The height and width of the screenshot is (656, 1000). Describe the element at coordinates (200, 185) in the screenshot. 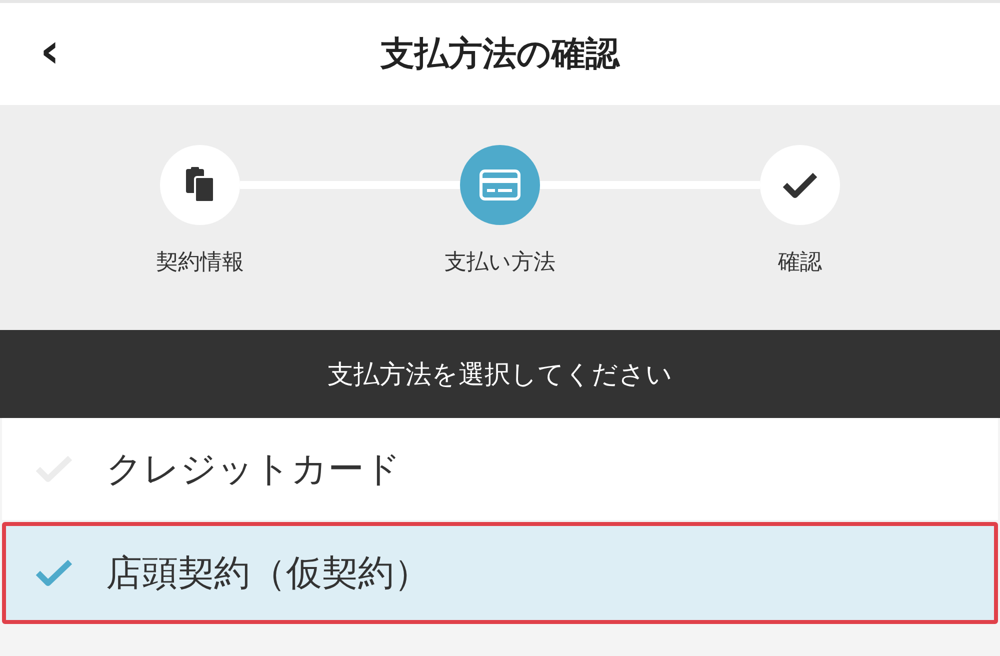

I see `clipboard-icon` at that location.